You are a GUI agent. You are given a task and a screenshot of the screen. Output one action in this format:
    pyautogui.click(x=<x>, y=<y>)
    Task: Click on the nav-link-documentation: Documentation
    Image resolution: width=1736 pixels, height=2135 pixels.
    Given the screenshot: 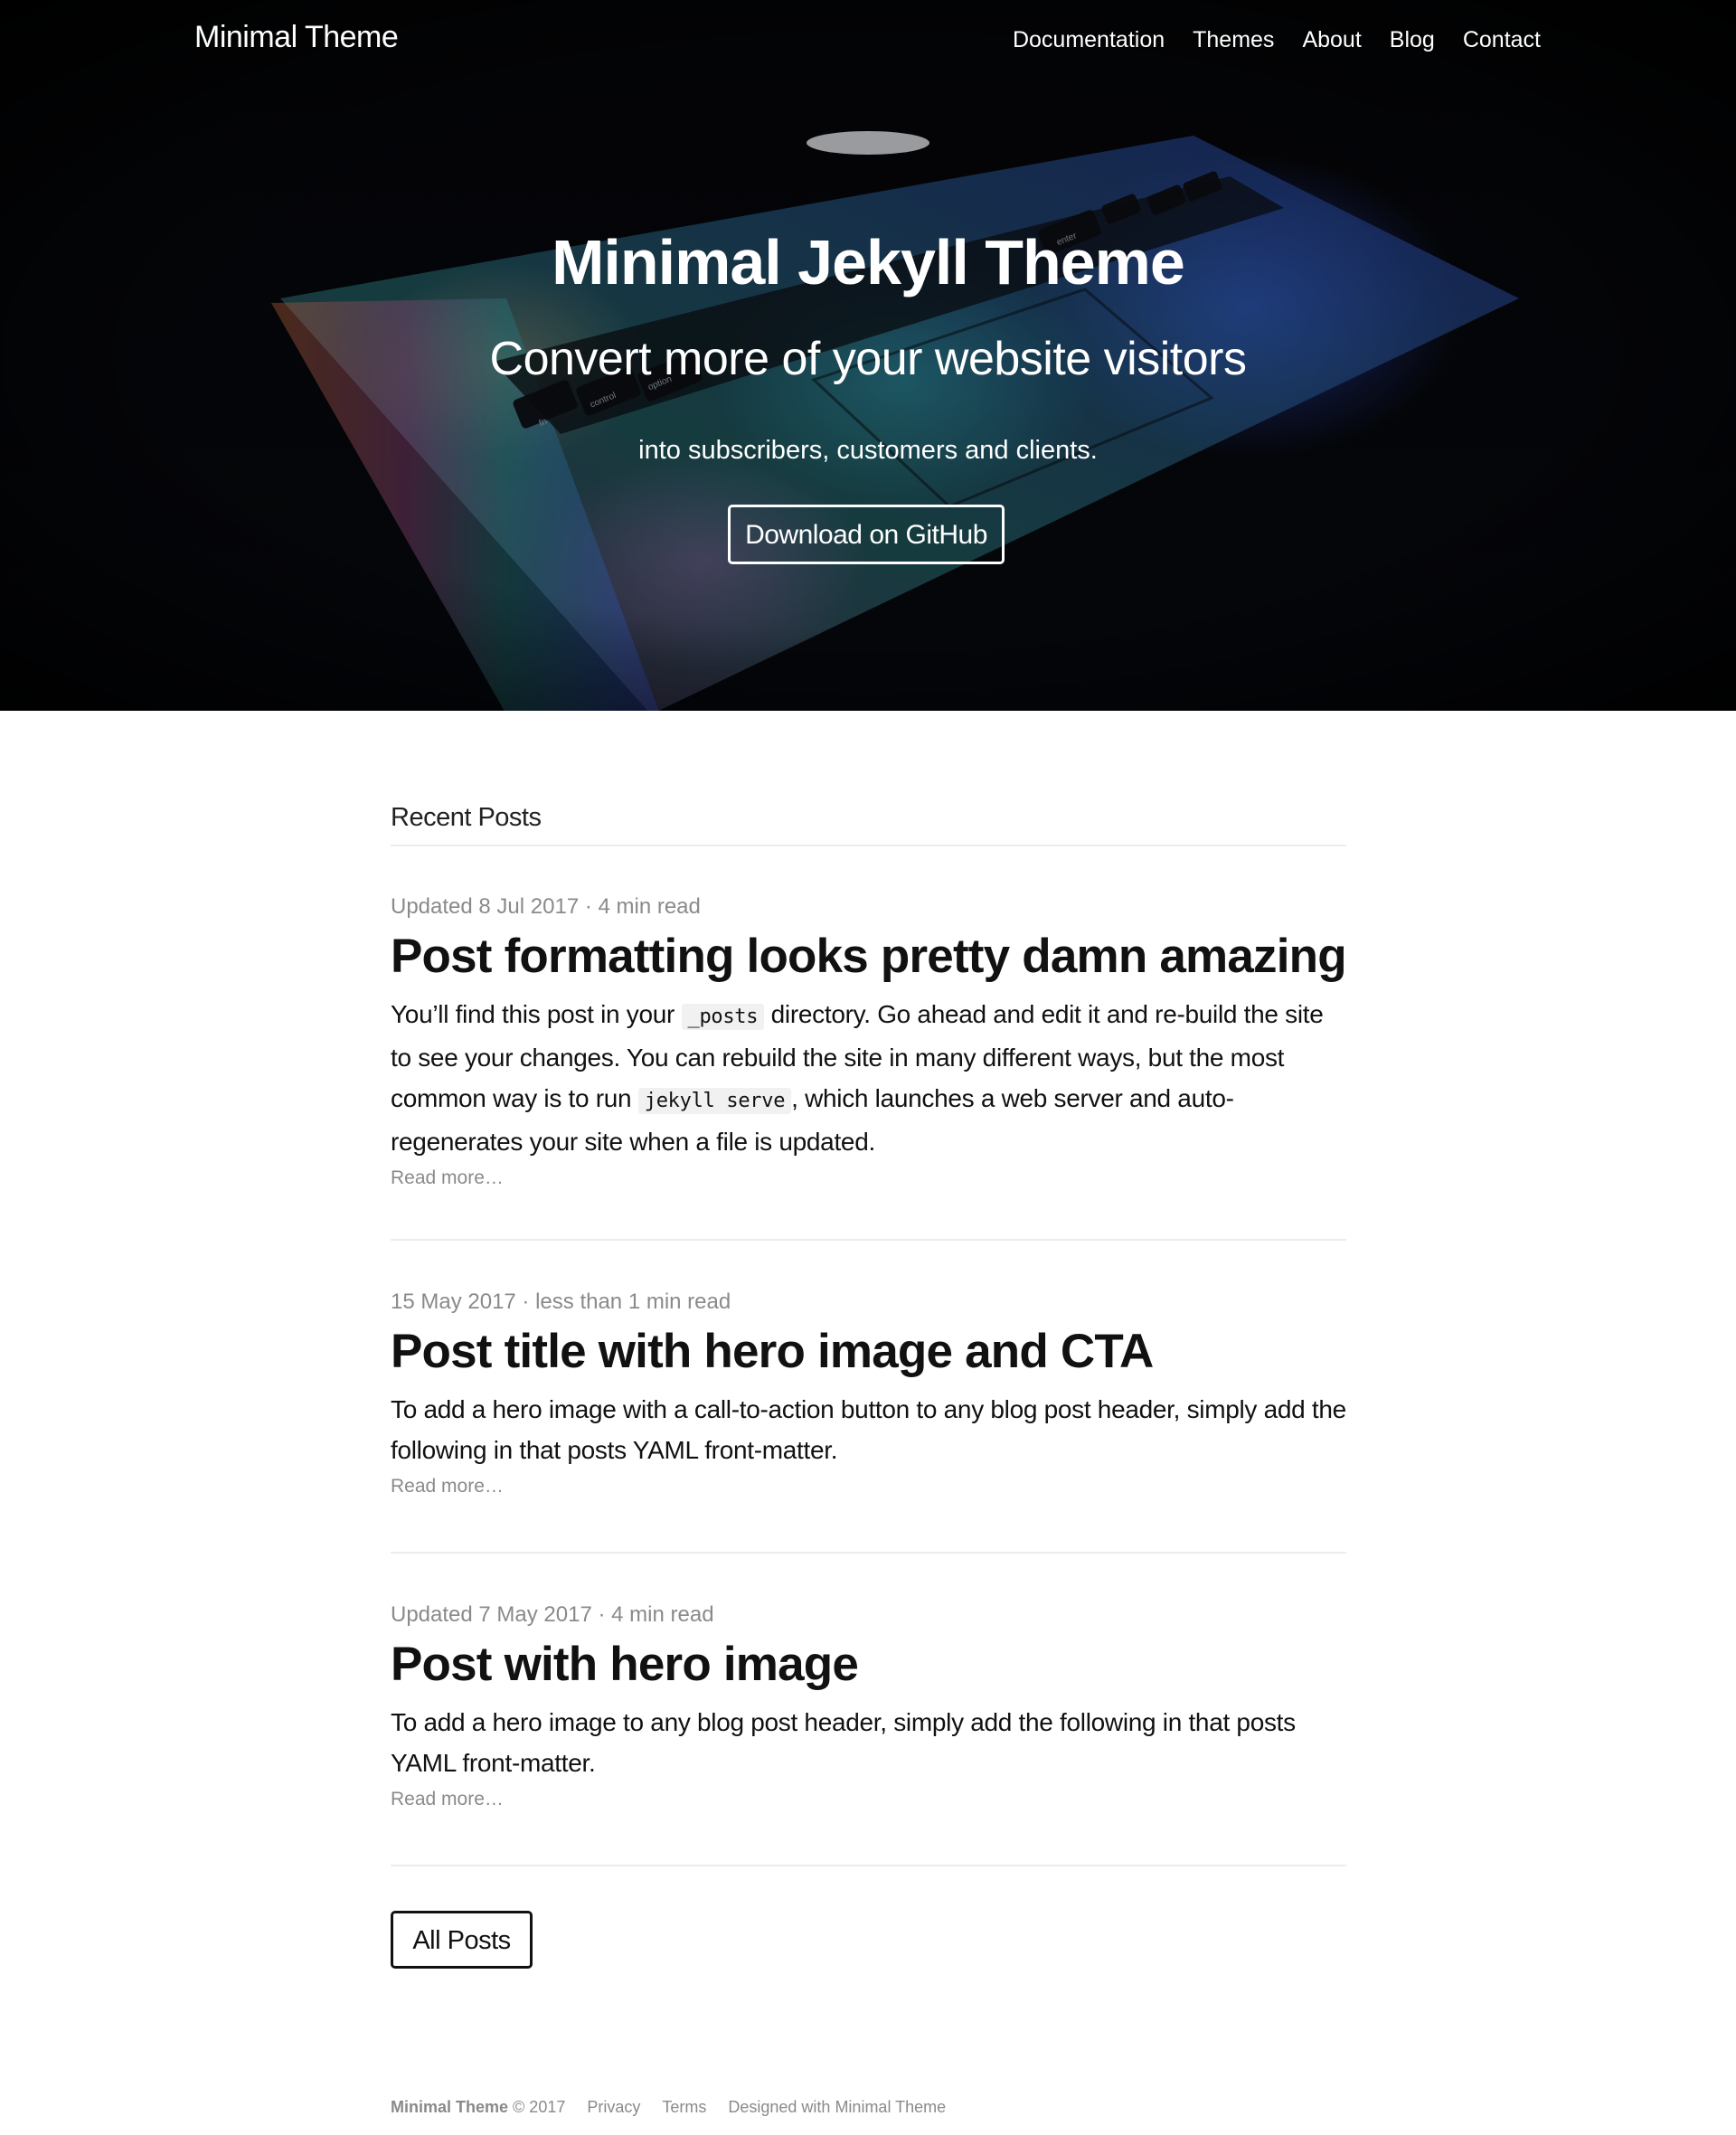 What is the action you would take?
    pyautogui.click(x=1089, y=40)
    